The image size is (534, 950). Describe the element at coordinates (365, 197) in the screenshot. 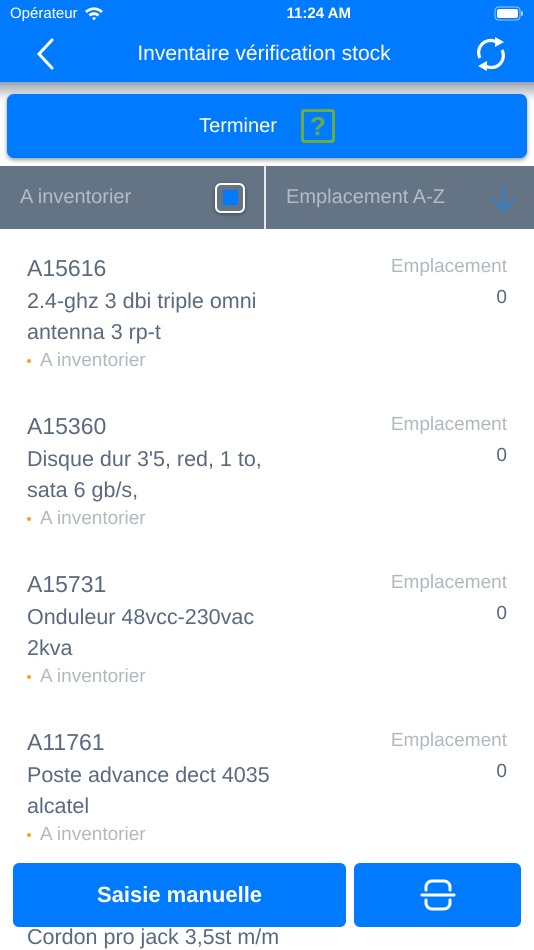

I see `sort-label: Emplacement A-Z` at that location.